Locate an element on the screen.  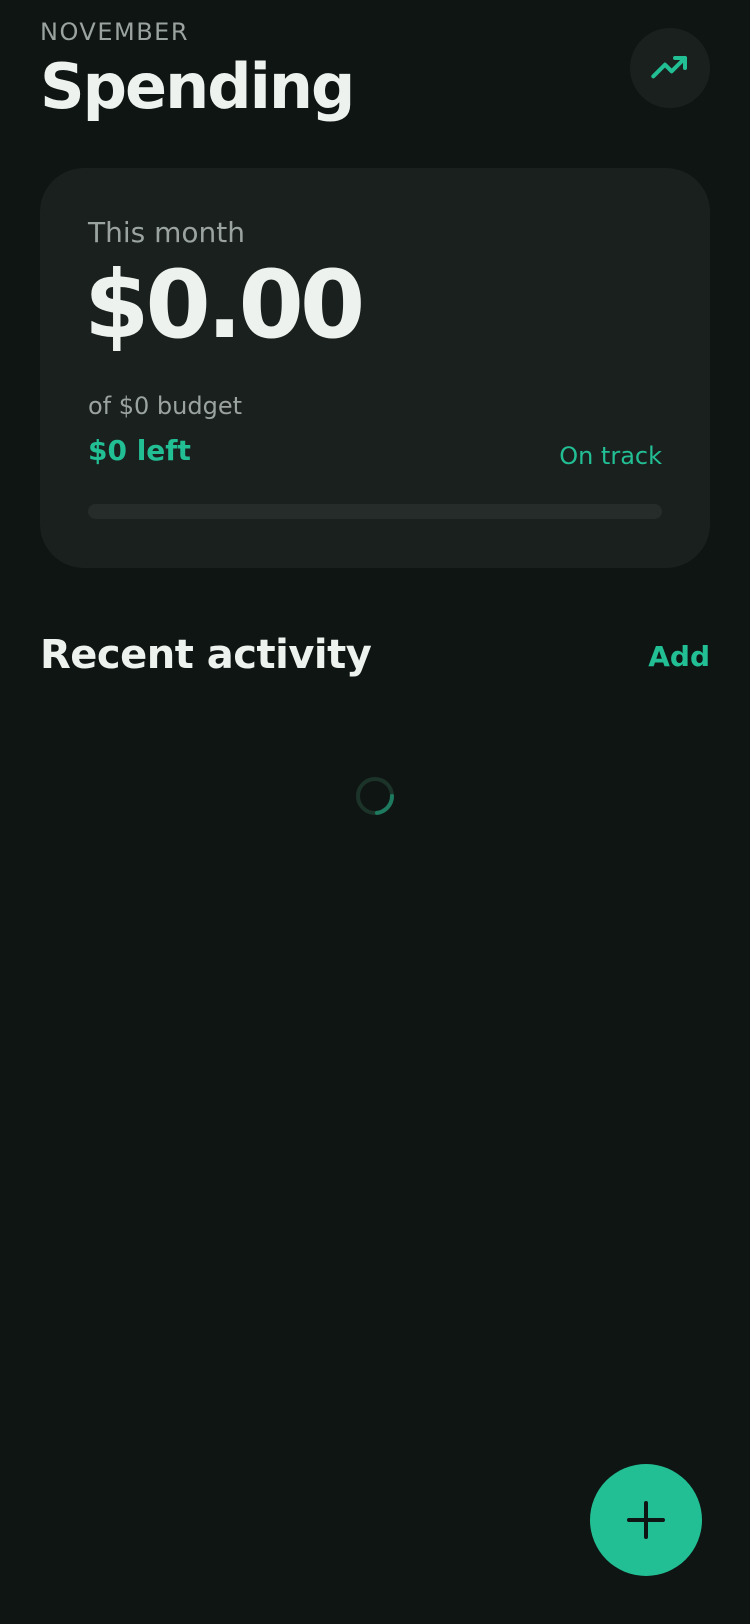
status-badge: On track is located at coordinates (610, 456).